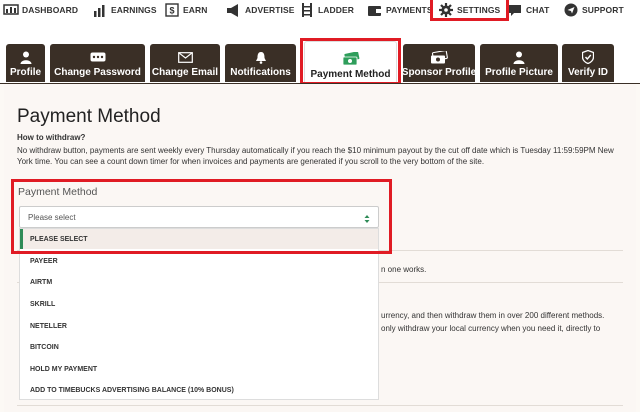 The height and width of the screenshot is (412, 640). Describe the element at coordinates (199, 304) in the screenshot. I see `option-skrill: SKRILL` at that location.